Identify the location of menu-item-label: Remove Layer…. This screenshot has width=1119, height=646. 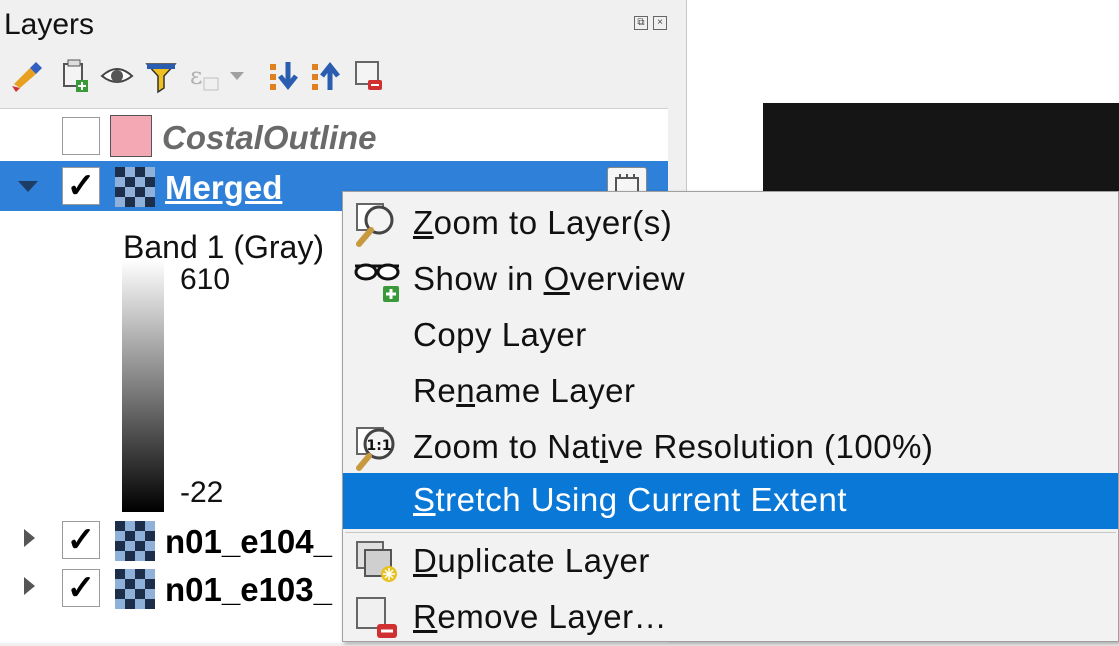
(540, 617).